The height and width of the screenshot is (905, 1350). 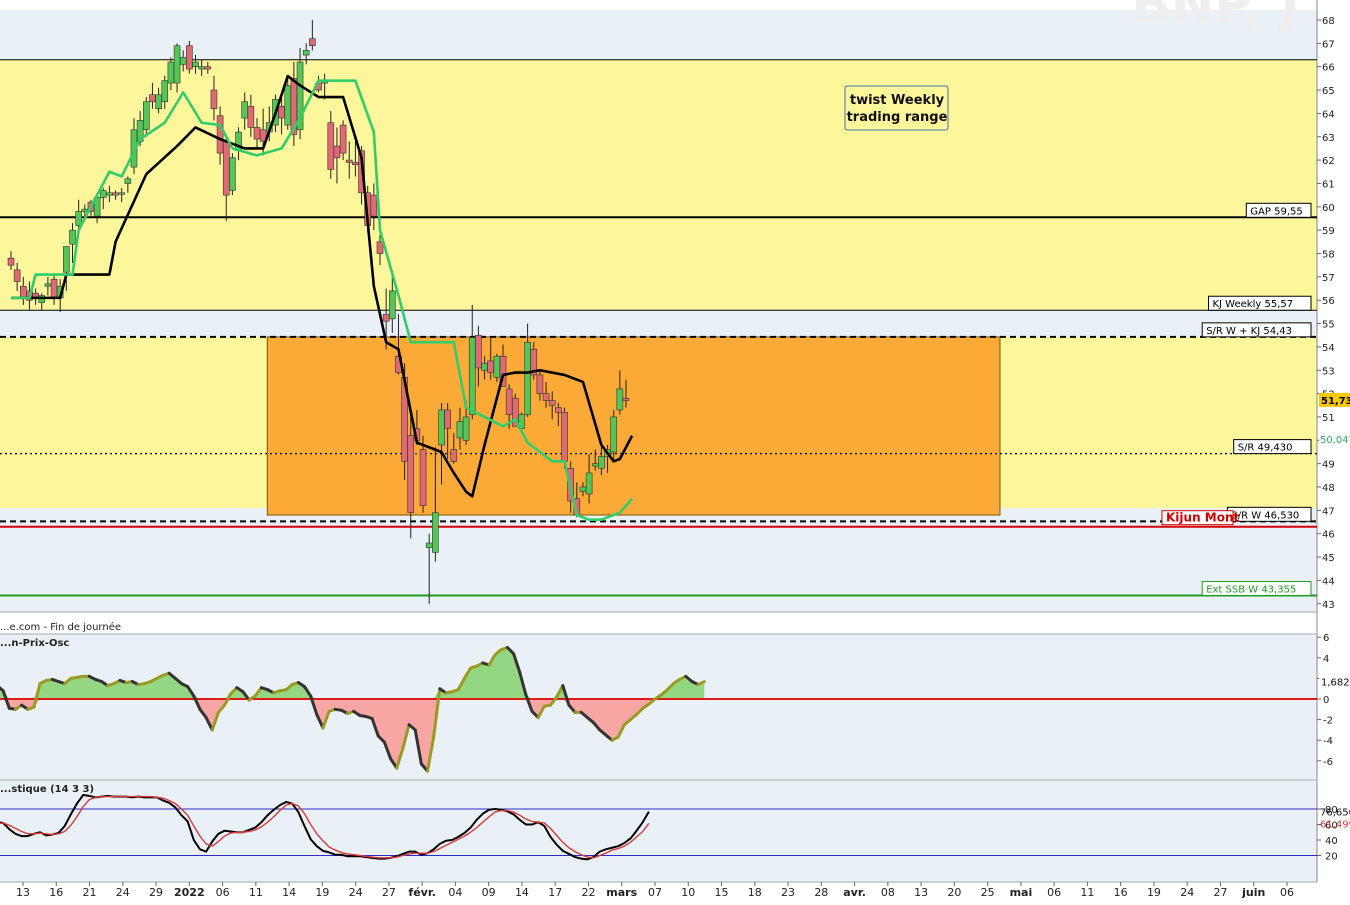 I want to click on price-tick-label: 45, so click(x=1328, y=558).